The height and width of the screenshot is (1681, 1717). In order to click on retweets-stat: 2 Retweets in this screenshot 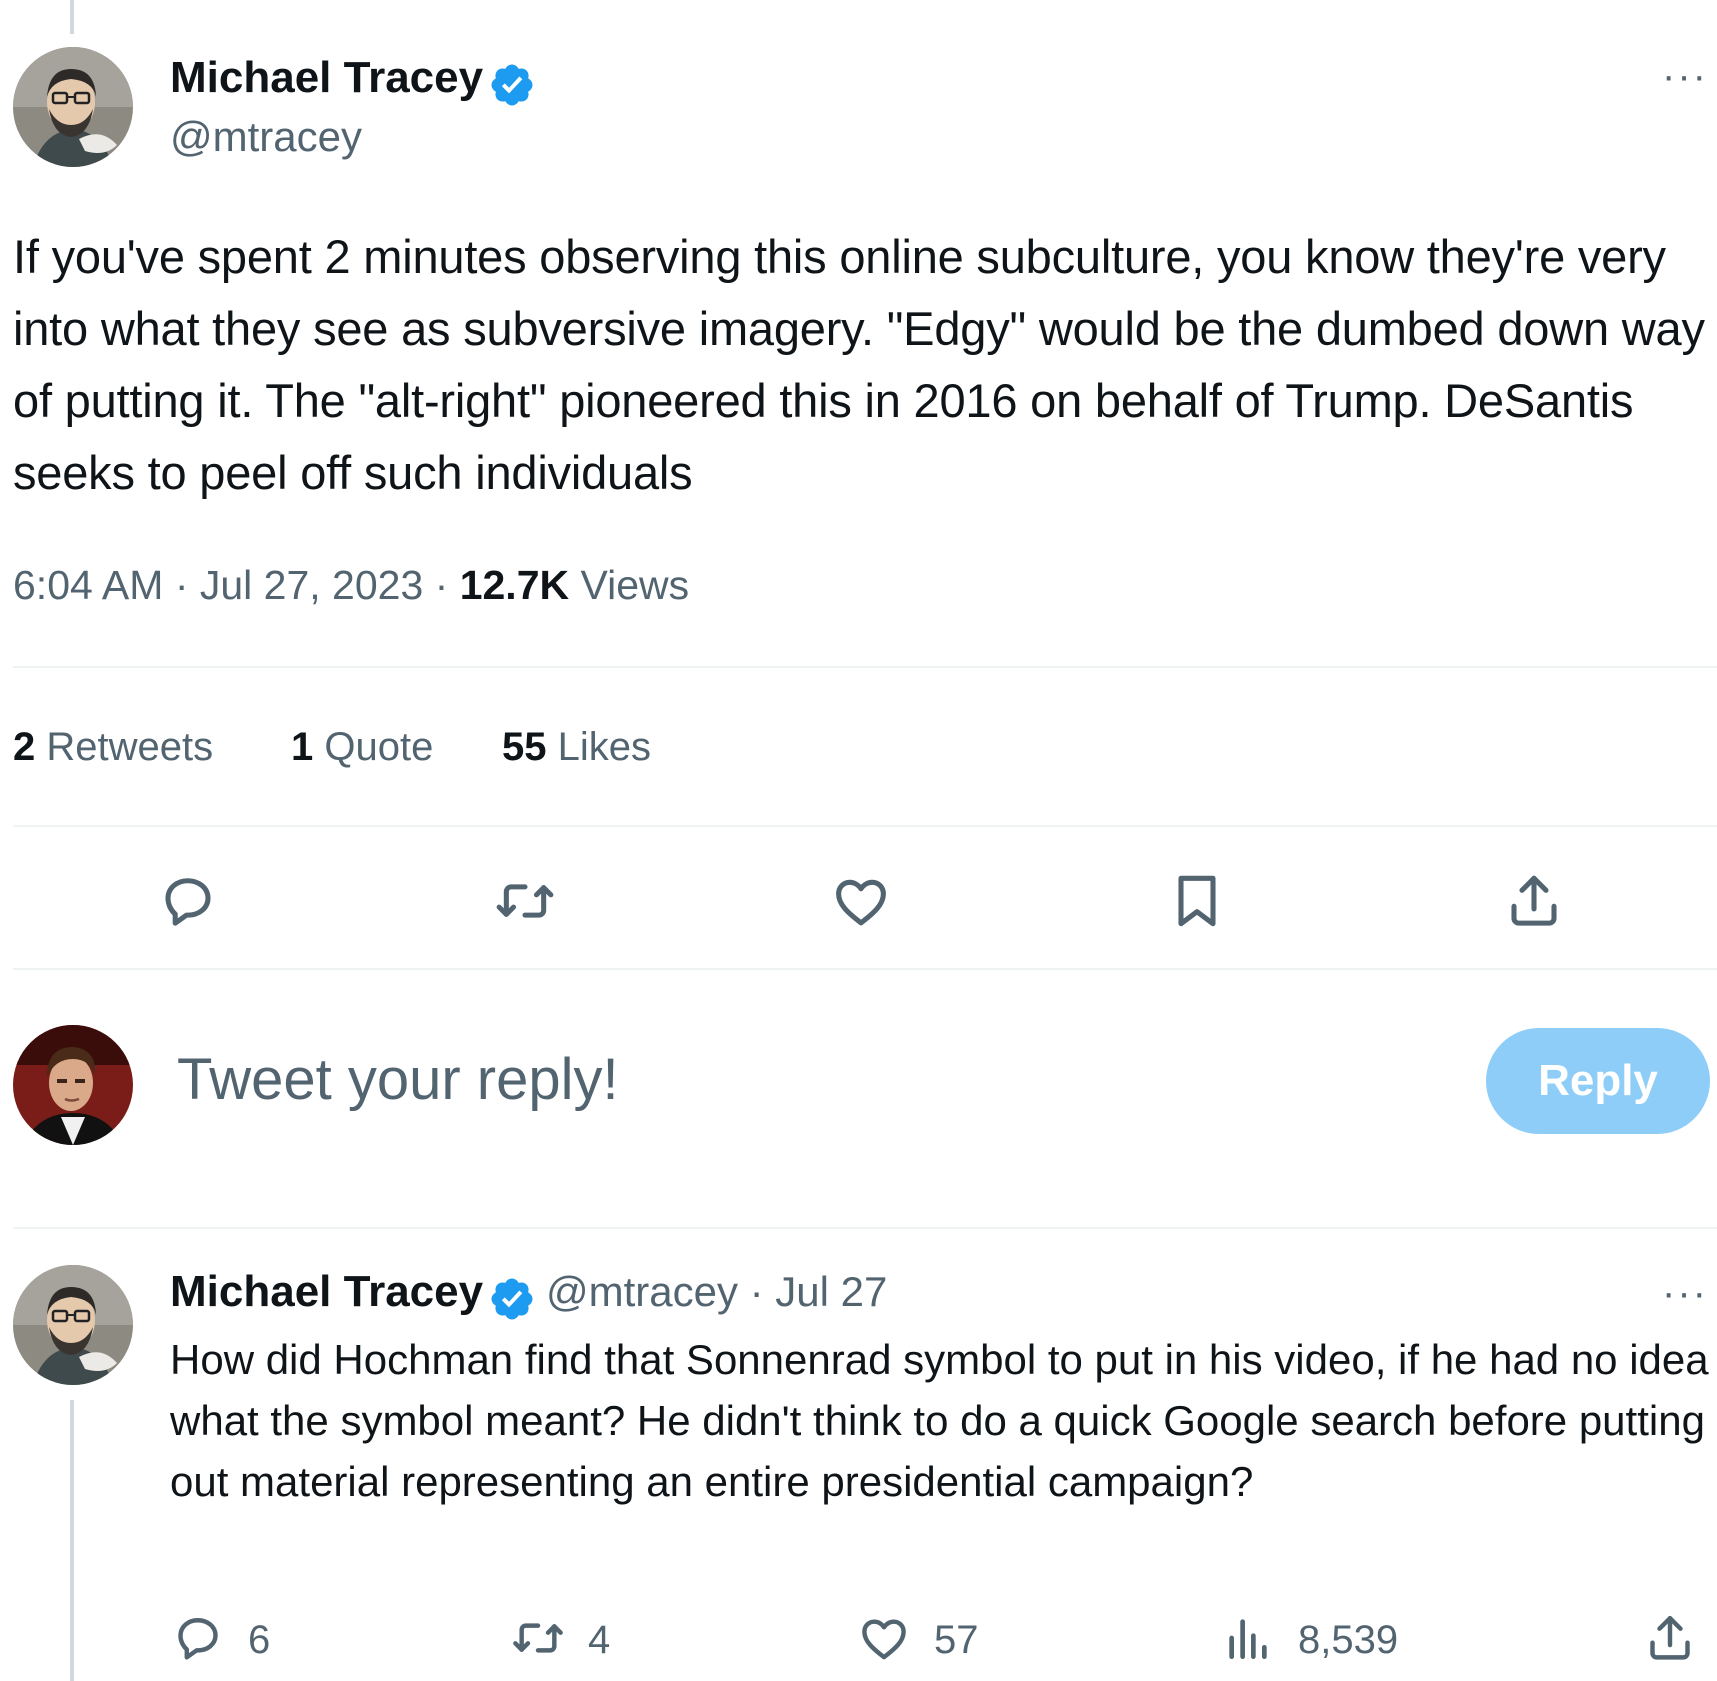, I will do `click(113, 747)`.